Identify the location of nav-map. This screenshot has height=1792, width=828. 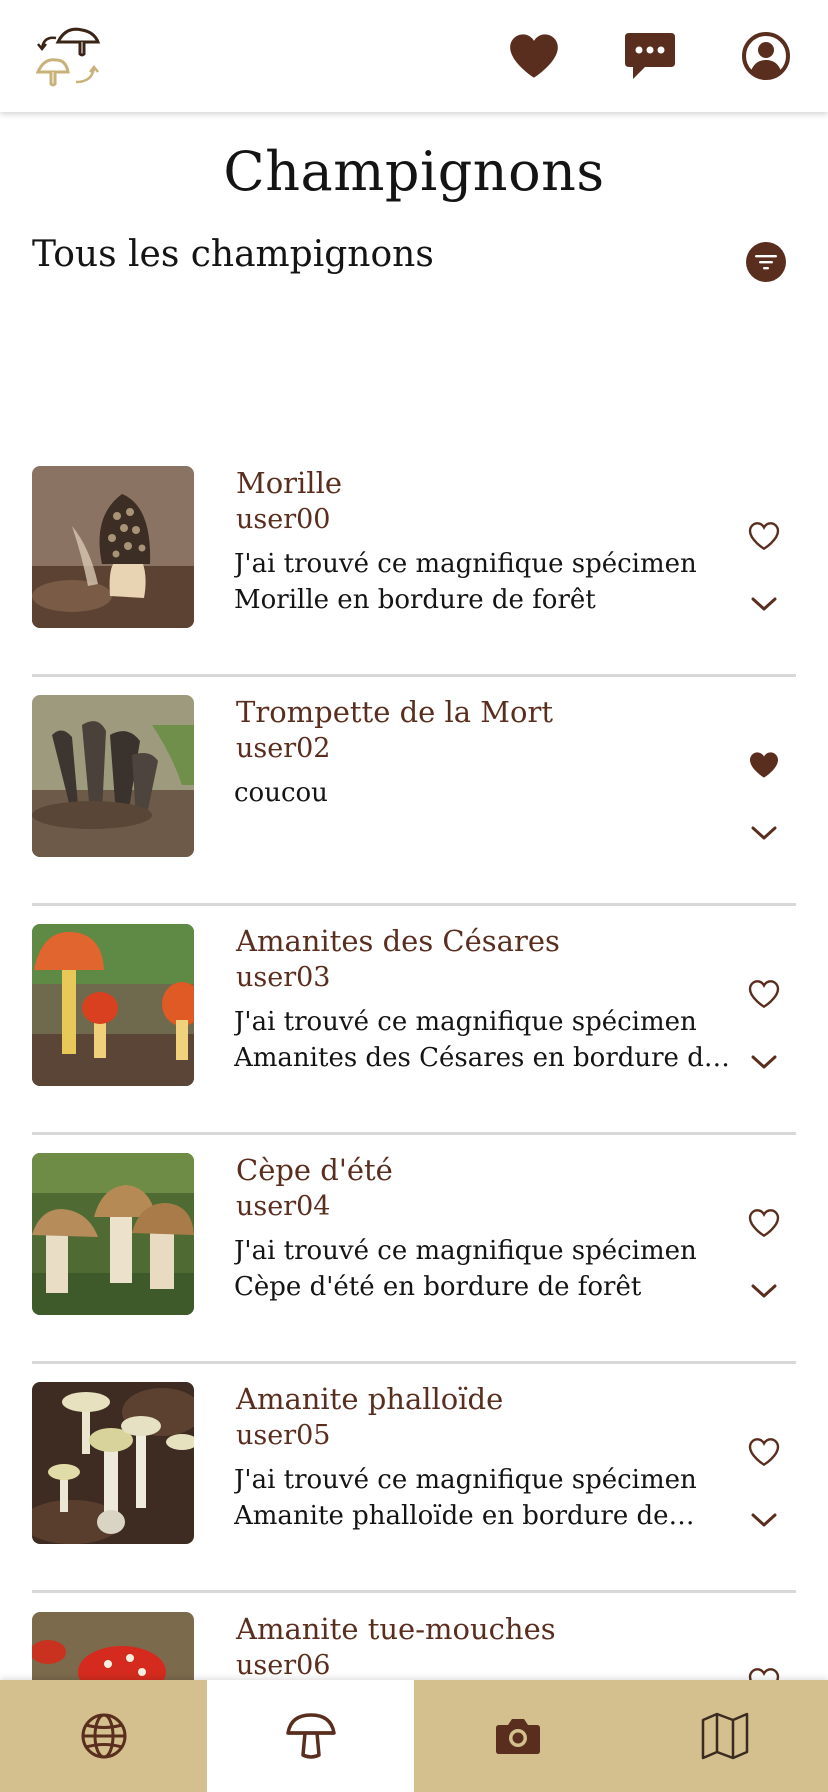
(724, 1736).